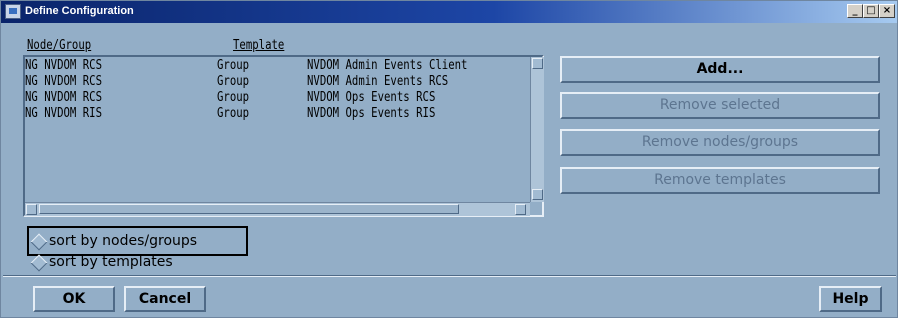 The height and width of the screenshot is (320, 919). I want to click on title-bar: Define Configuration _ □ ×, so click(449, 12).